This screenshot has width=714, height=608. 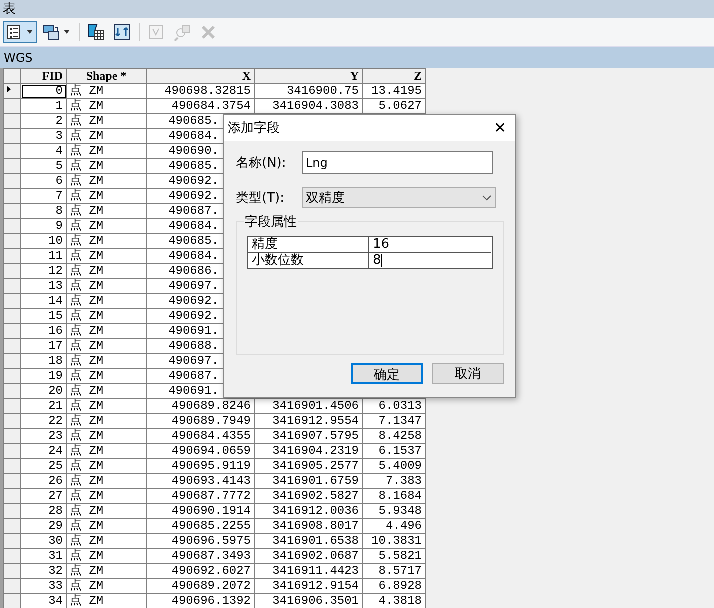 What do you see at coordinates (18, 57) in the screenshot?
I see `table-tab: WGS` at bounding box center [18, 57].